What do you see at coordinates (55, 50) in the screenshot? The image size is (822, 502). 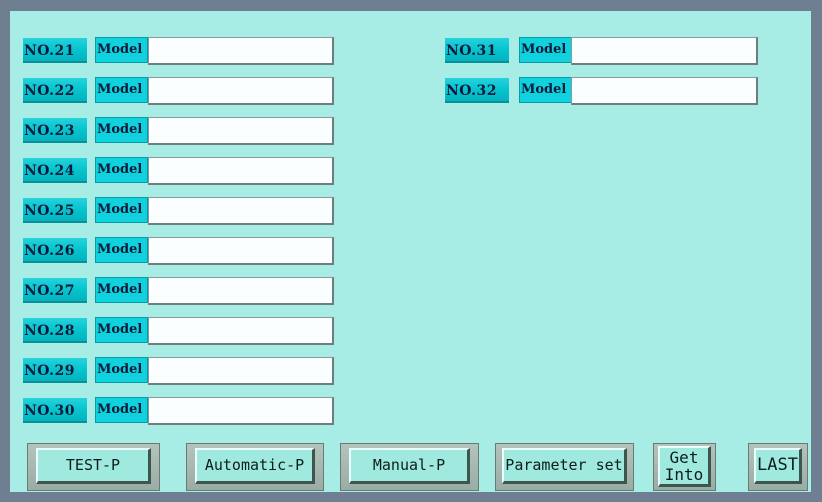 I see `row-number-label: NO.21` at bounding box center [55, 50].